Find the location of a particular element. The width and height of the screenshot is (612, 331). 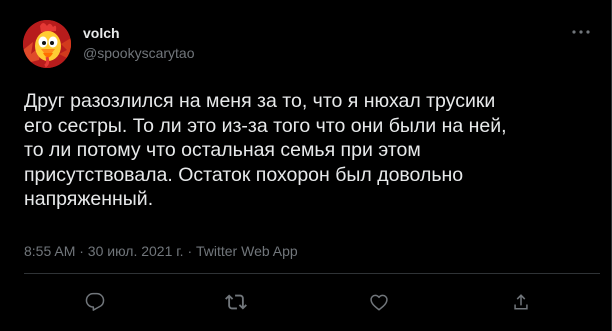

retweet-icon is located at coordinates (236, 302).